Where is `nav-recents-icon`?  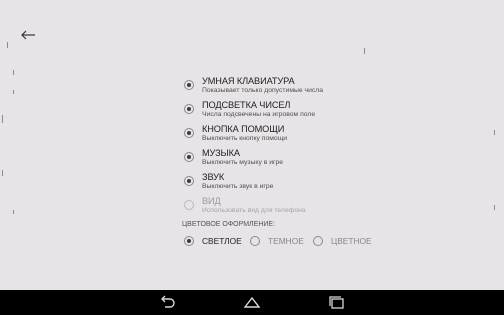
nav-recents-icon is located at coordinates (337, 302).